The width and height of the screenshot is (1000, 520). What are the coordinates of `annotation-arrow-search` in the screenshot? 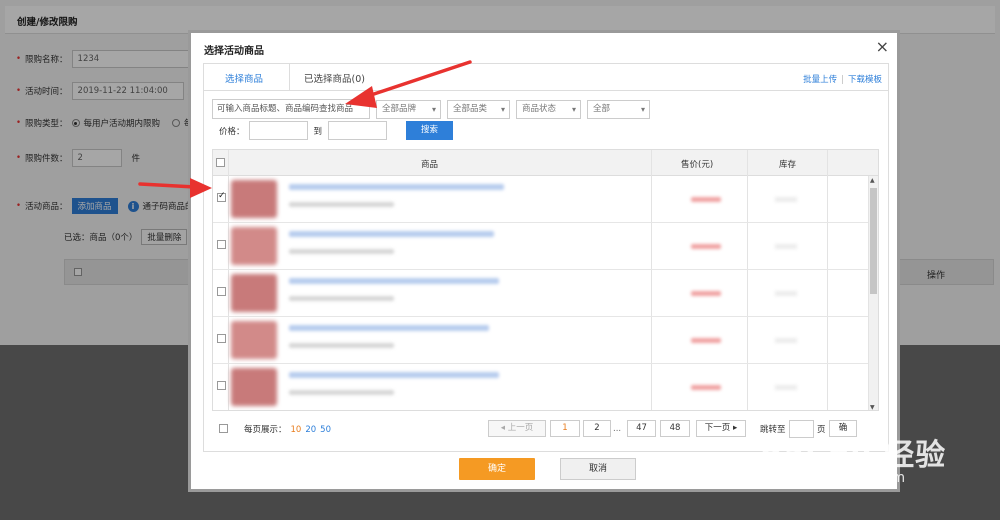 It's located at (408, 84).